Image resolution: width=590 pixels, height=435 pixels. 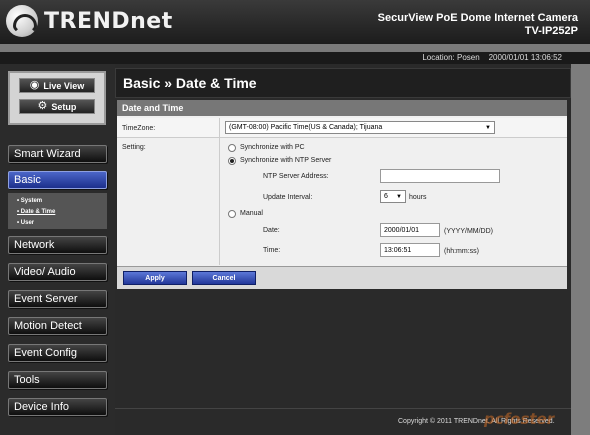 What do you see at coordinates (64, 85) in the screenshot?
I see `live-view-label: Live View` at bounding box center [64, 85].